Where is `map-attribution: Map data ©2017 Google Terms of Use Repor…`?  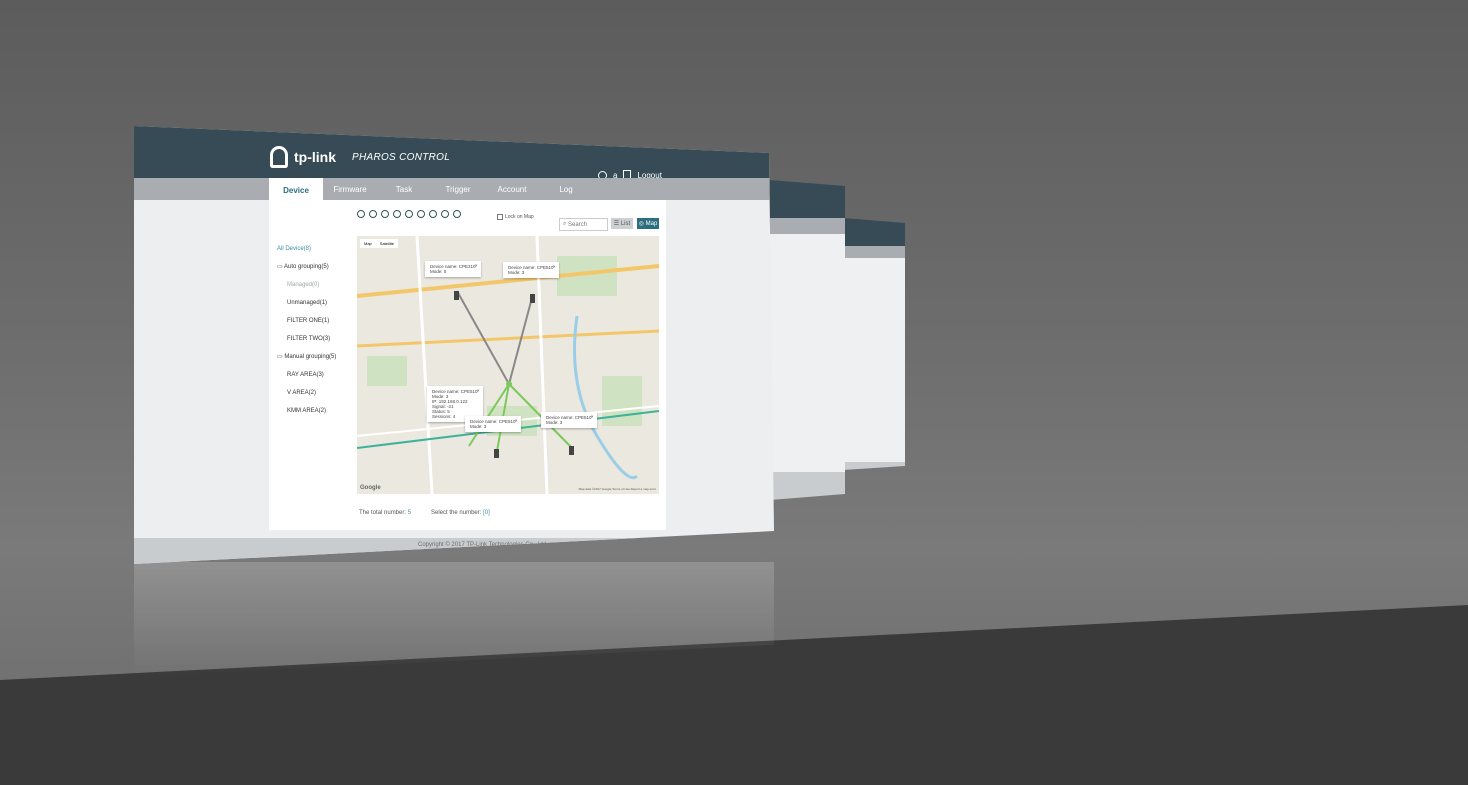
map-attribution: Map data ©2017 Google Terms of Use Repor… is located at coordinates (617, 489).